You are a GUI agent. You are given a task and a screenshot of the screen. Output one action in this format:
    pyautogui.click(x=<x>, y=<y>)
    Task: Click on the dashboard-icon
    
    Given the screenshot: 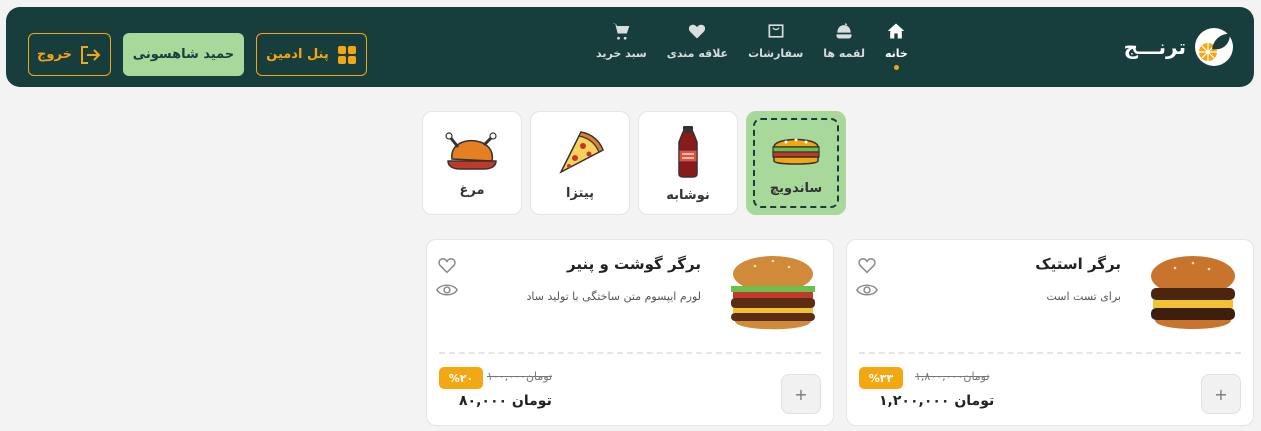 What is the action you would take?
    pyautogui.click(x=346, y=54)
    